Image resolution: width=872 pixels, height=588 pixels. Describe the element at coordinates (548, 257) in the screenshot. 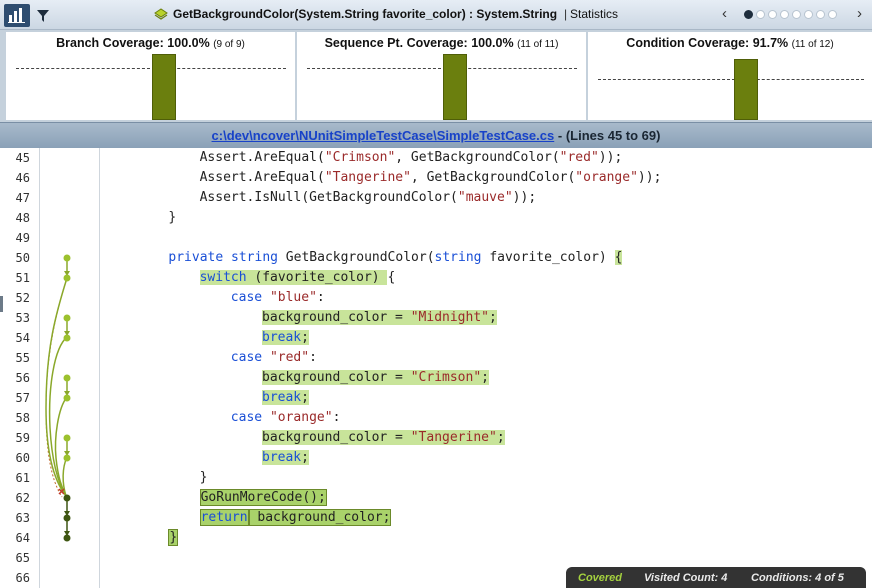

I see `code-token: favorite_color)` at that location.